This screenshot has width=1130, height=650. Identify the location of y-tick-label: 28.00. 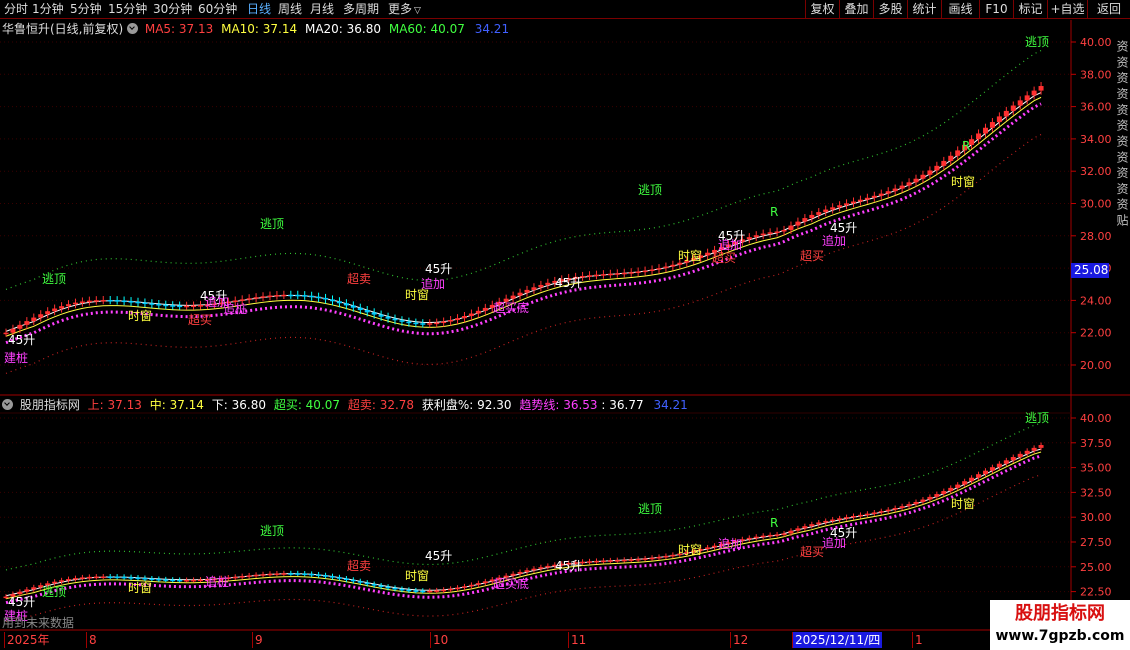
(1096, 236).